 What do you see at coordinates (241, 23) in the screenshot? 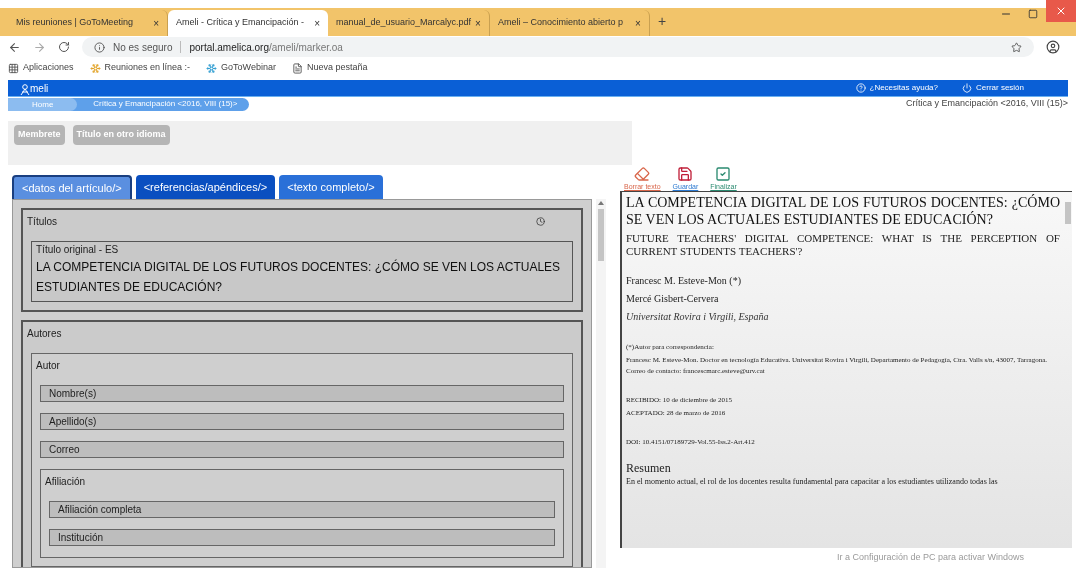
I see `tab-title: Ameli - Crítica y Emancipación -` at bounding box center [241, 23].